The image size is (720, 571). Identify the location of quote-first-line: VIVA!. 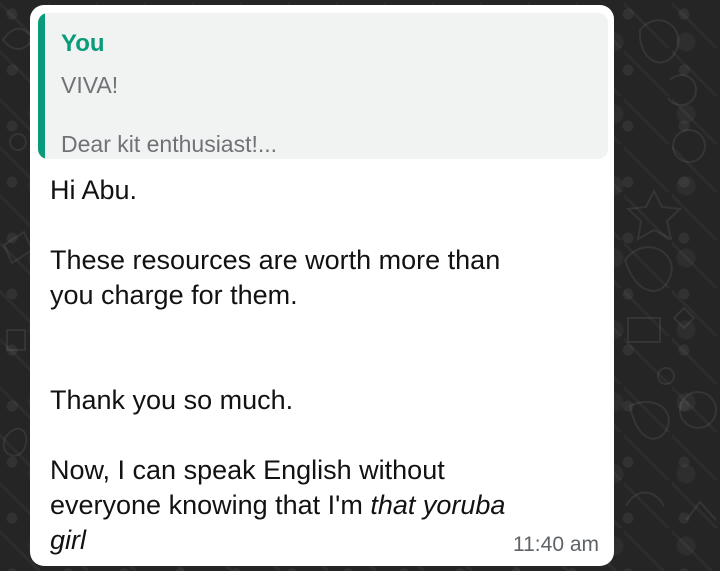
(90, 85).